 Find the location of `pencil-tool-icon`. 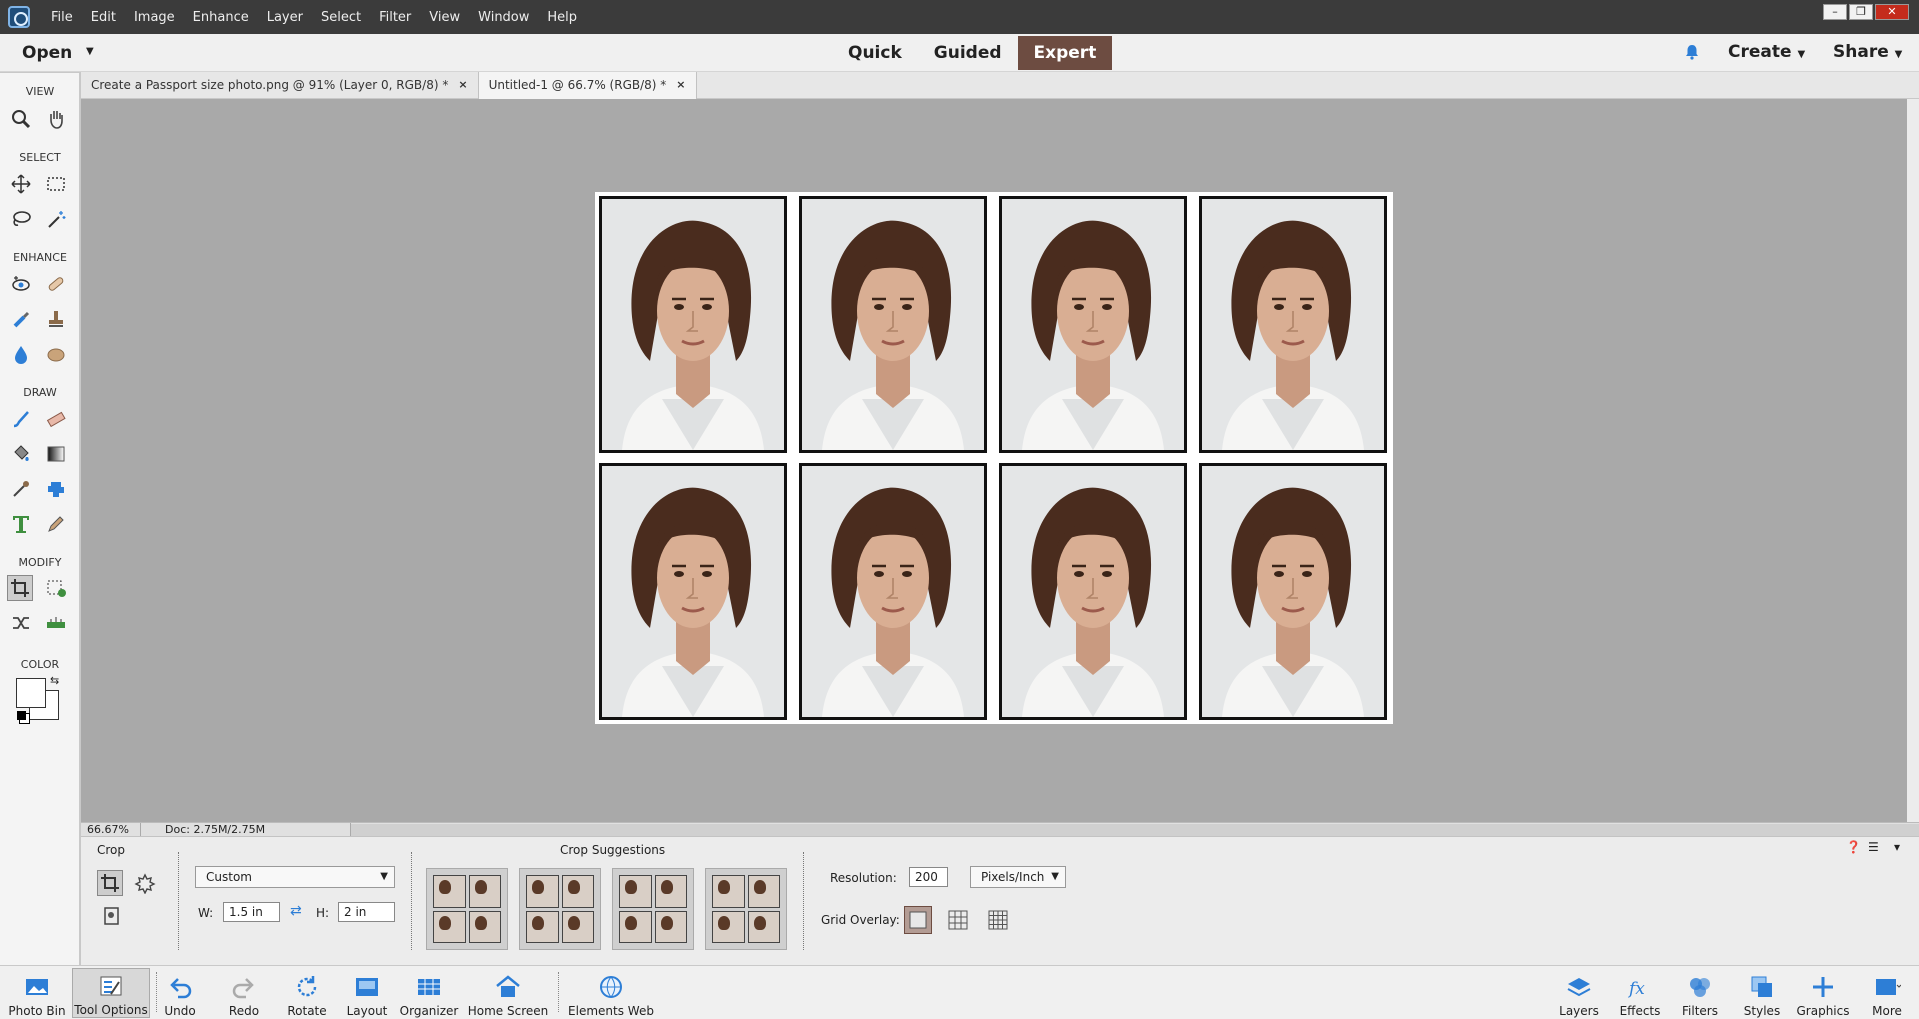

pencil-tool-icon is located at coordinates (56, 524).